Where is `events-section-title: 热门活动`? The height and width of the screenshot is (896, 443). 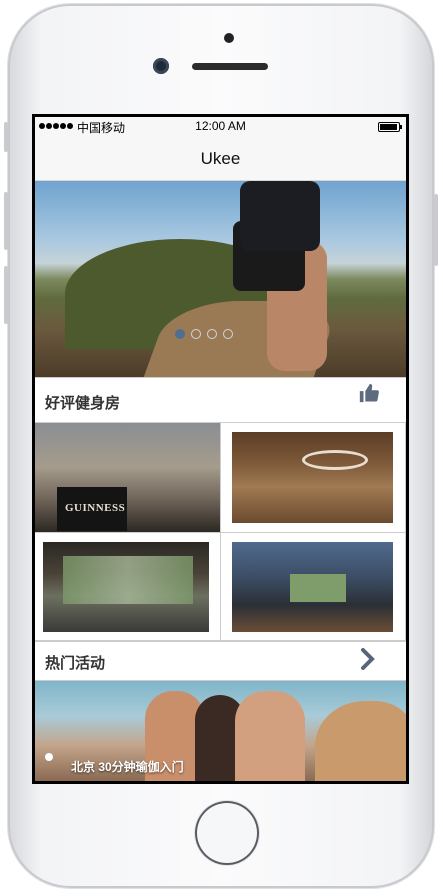
events-section-title: 热门活动 is located at coordinates (75, 663).